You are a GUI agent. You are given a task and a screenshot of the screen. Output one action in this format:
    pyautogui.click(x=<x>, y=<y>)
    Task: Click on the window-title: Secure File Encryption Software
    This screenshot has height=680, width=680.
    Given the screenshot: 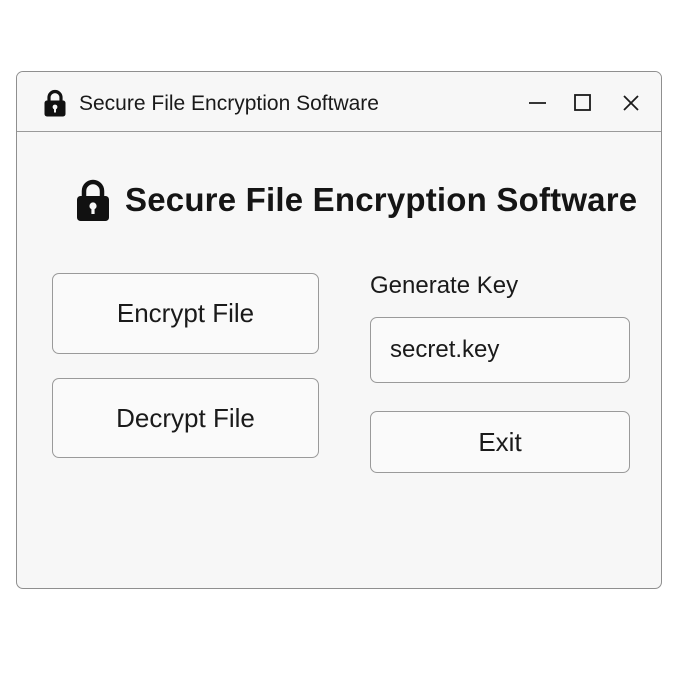 What is the action you would take?
    pyautogui.click(x=229, y=103)
    